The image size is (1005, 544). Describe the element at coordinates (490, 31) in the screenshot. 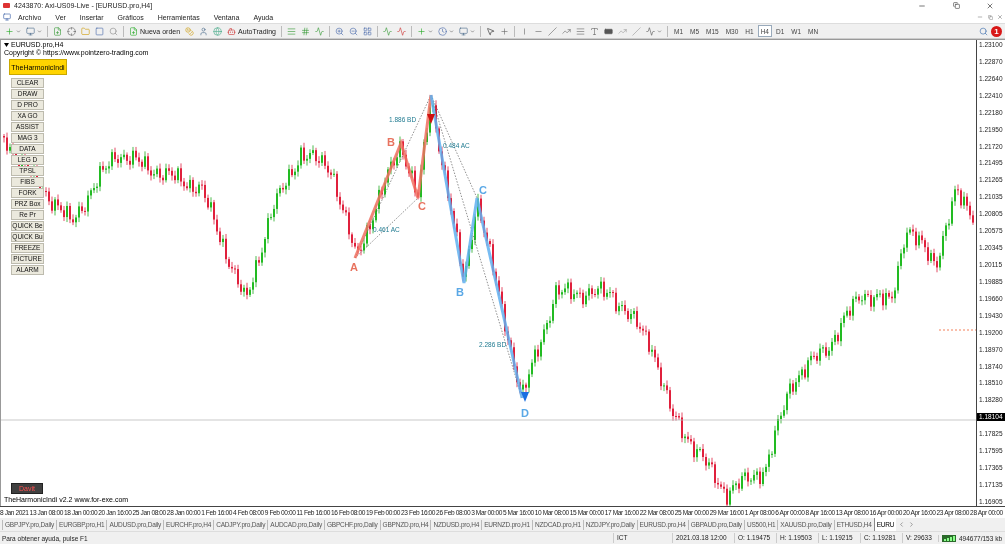

I see `cursor-icon` at that location.